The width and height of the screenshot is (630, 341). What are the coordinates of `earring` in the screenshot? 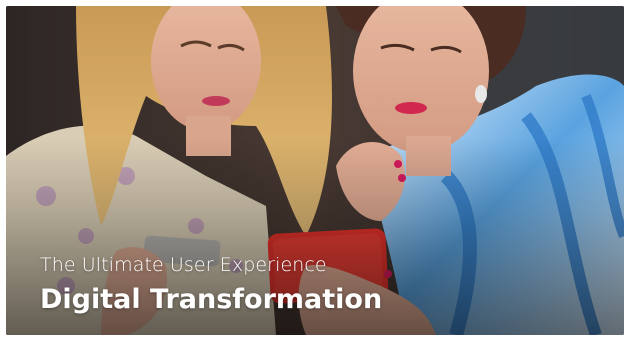 It's located at (481, 94).